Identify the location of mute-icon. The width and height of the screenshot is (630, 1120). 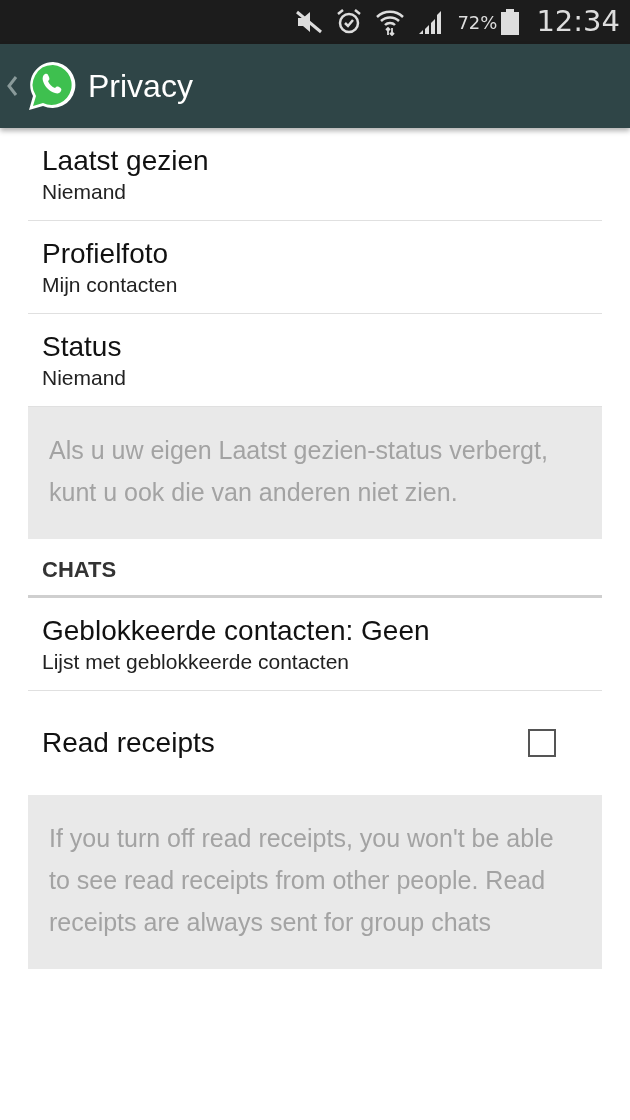
(309, 22).